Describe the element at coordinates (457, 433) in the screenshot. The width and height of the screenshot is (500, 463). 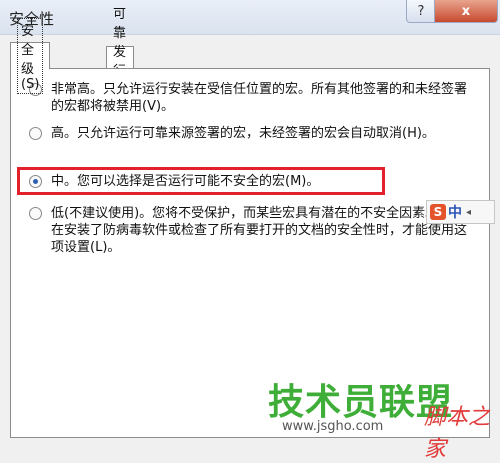
I see `watermark-side-text: 脚本之家` at that location.